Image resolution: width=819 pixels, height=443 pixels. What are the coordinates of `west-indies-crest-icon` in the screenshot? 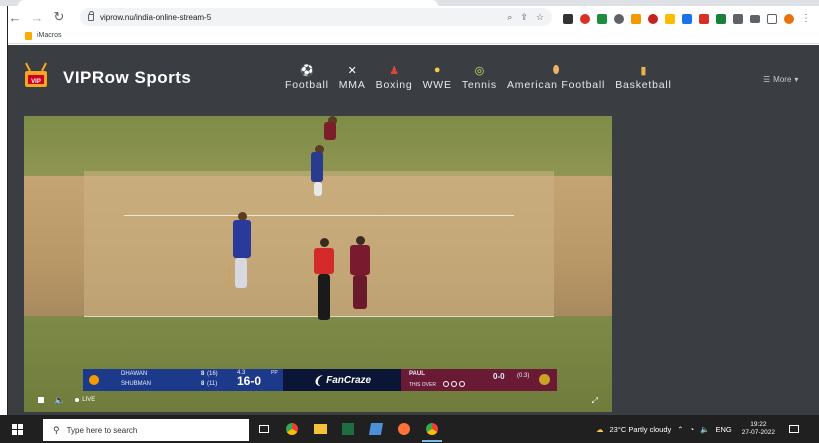 It's located at (544, 379).